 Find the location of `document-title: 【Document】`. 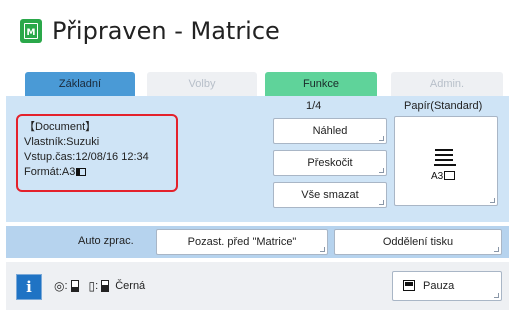

document-title: 【Document】 is located at coordinates (60, 127).